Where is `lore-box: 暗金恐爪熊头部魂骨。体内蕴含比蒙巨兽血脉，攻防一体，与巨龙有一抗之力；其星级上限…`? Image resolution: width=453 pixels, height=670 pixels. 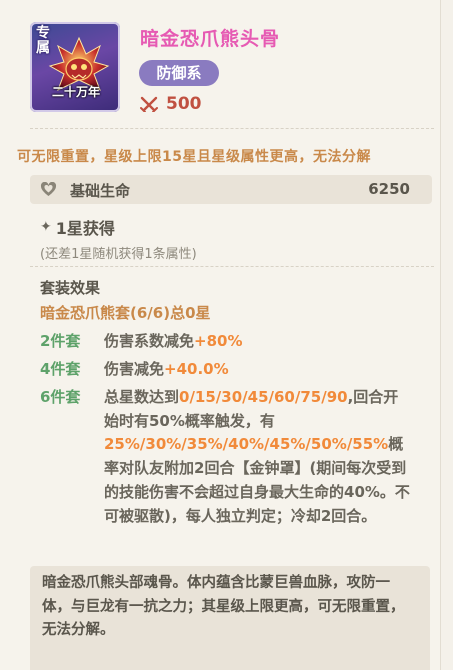
lore-box: 暗金恐爪熊头部魂骨。体内蕴含比蒙巨兽血脉，攻防一体，与巨龙有一抗之力；其星级上限… is located at coordinates (230, 618).